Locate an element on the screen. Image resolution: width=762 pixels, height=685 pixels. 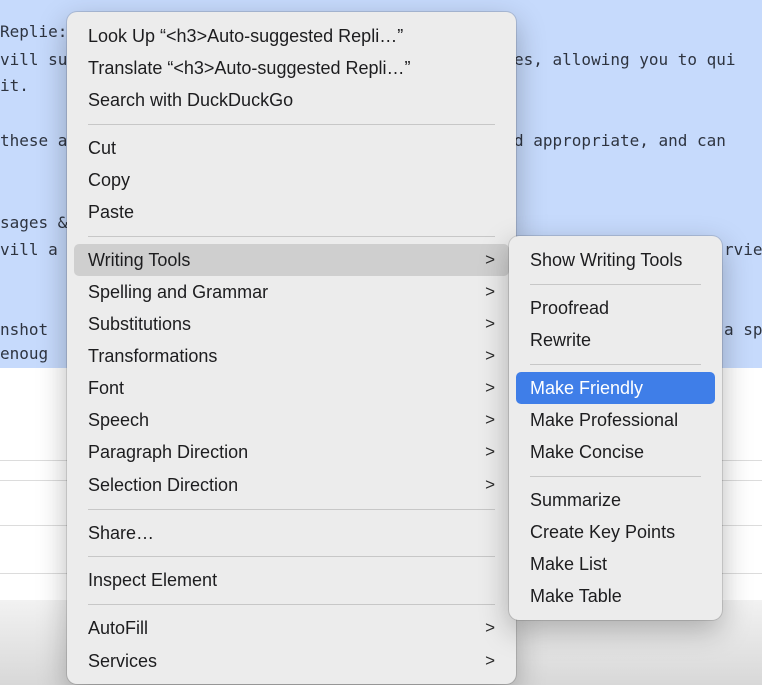
menu-item-selection-direction: Selection Direction > is located at coordinates (291, 485).